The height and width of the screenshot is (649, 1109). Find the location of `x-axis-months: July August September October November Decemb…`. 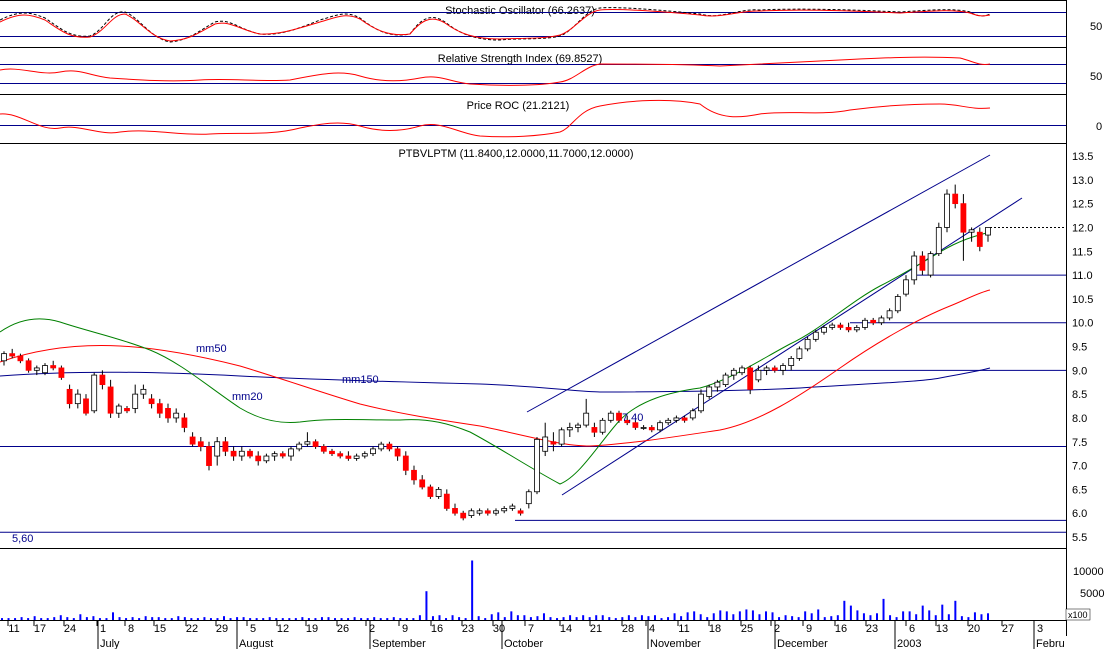

x-axis-months: July August September October November Decemb… is located at coordinates (581, 634).